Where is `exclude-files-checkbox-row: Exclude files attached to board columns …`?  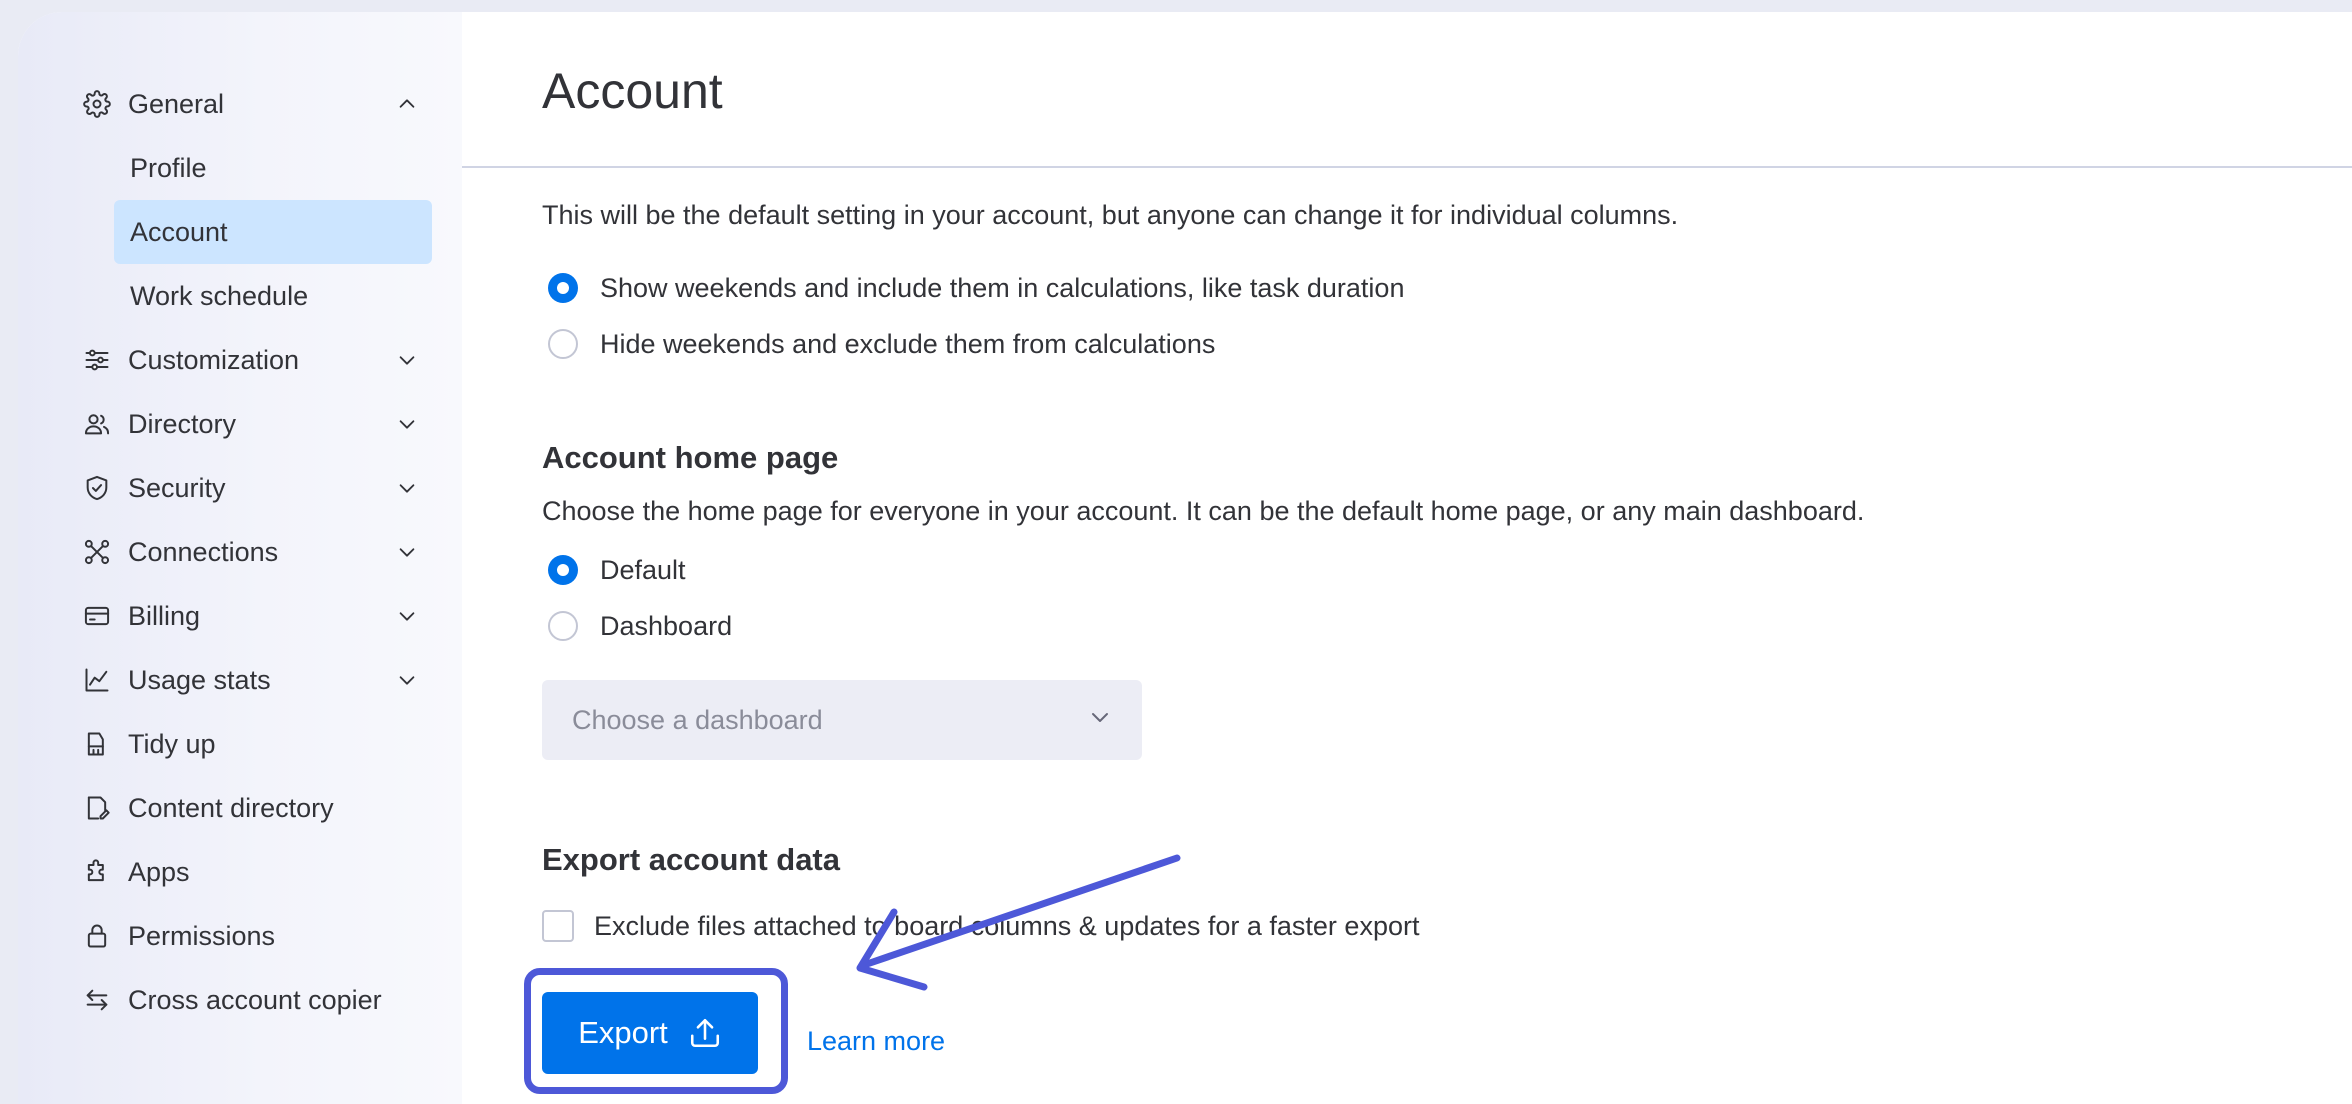
exclude-files-checkbox-row: Exclude files attached to board columns … is located at coordinates (980, 926).